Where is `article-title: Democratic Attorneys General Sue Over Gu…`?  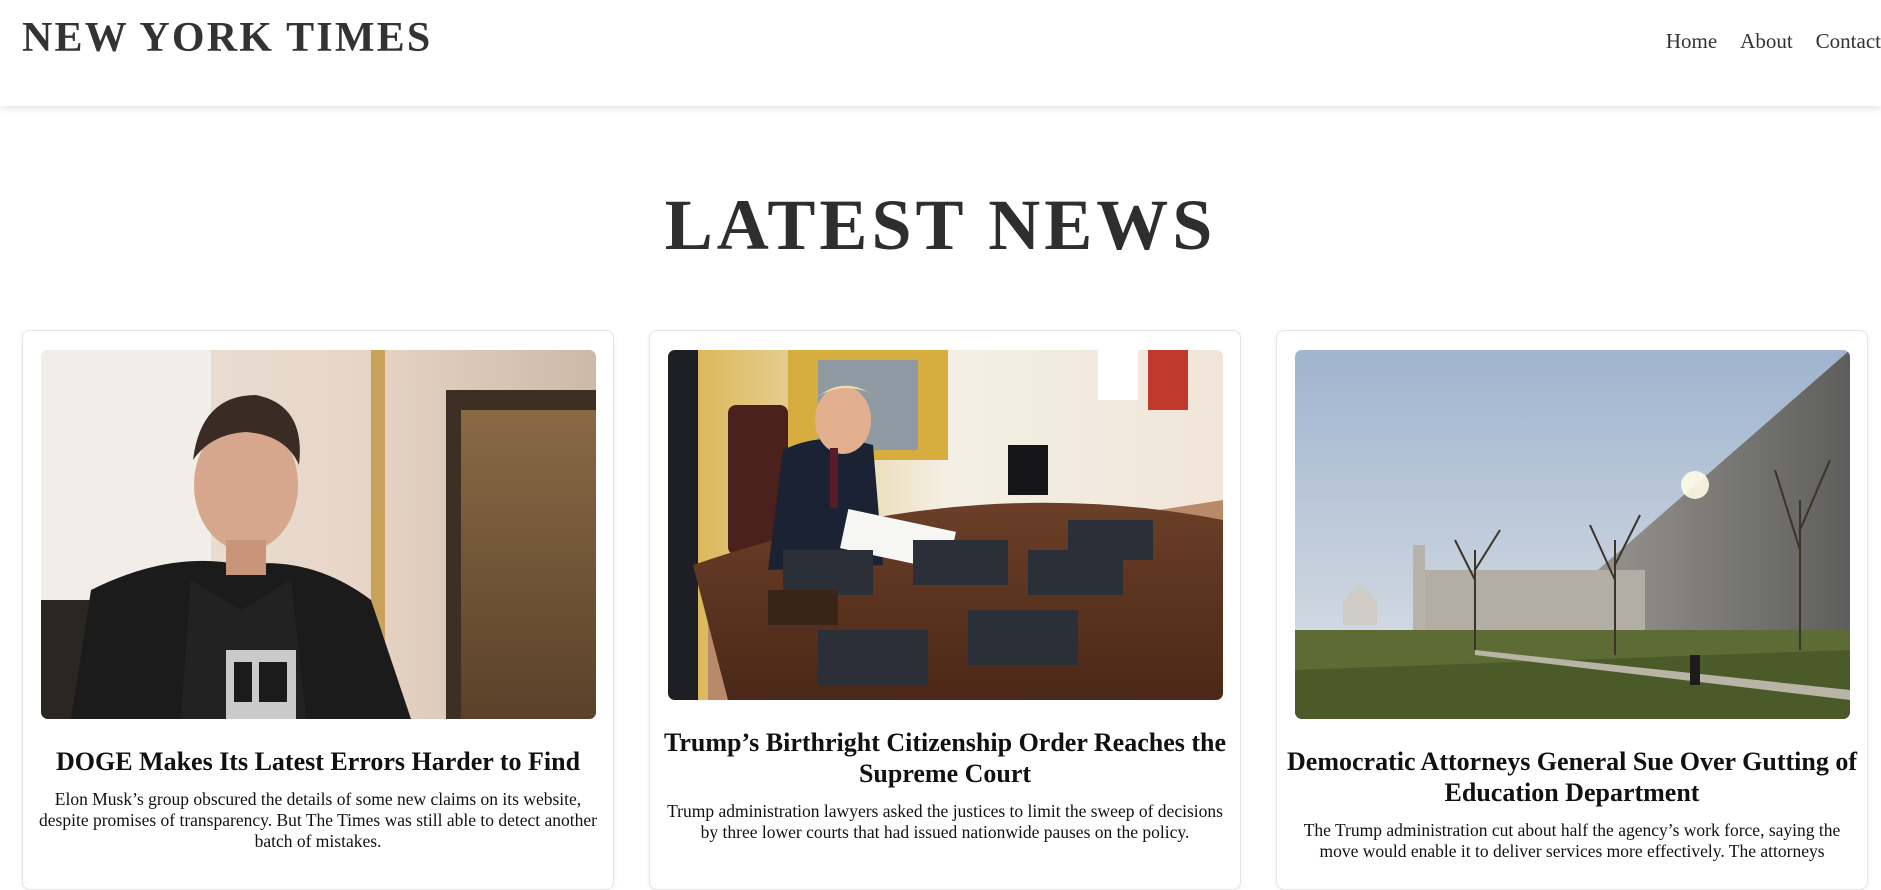
article-title: Democratic Attorneys General Sue Over Gu… is located at coordinates (1572, 777).